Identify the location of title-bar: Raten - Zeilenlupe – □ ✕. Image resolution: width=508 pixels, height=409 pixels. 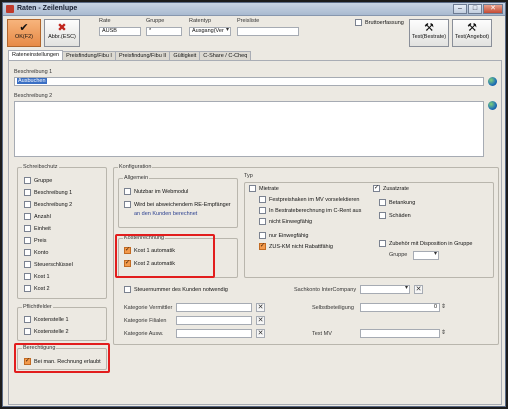
(254, 9).